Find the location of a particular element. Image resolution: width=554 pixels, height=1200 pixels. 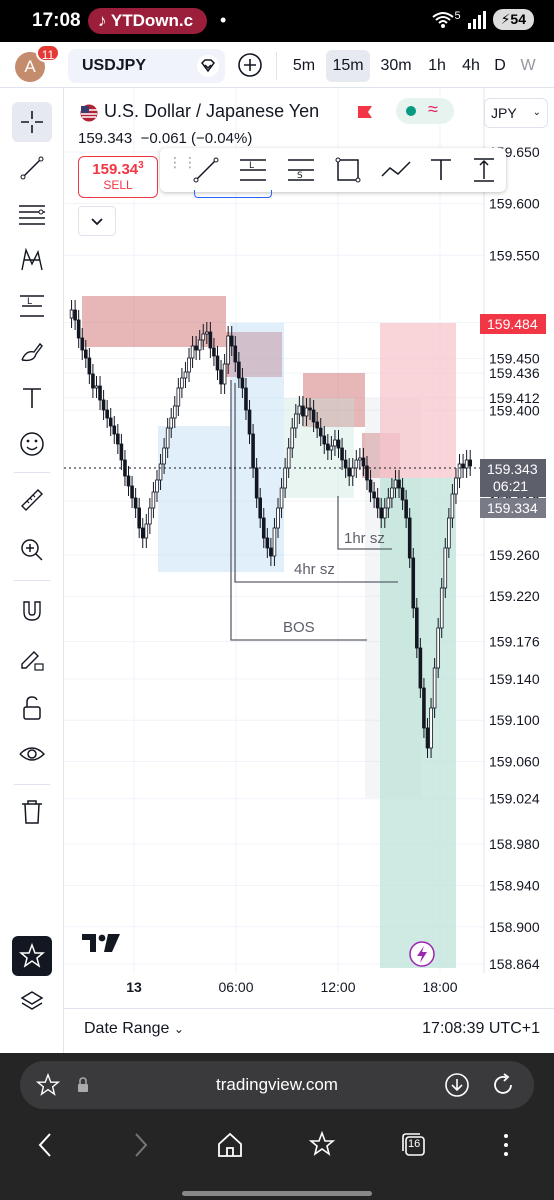

path-icon is located at coordinates (396, 170).